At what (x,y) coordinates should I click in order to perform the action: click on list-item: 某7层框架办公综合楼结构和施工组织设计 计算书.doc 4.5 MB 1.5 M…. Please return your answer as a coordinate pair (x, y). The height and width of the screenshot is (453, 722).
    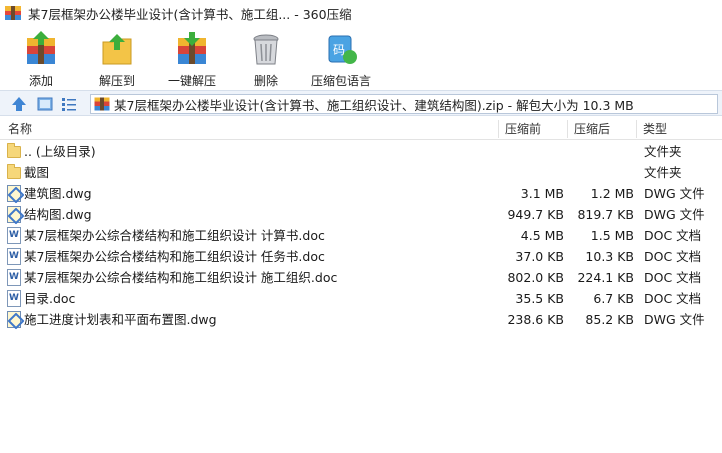
    Looking at the image, I should click on (361, 235).